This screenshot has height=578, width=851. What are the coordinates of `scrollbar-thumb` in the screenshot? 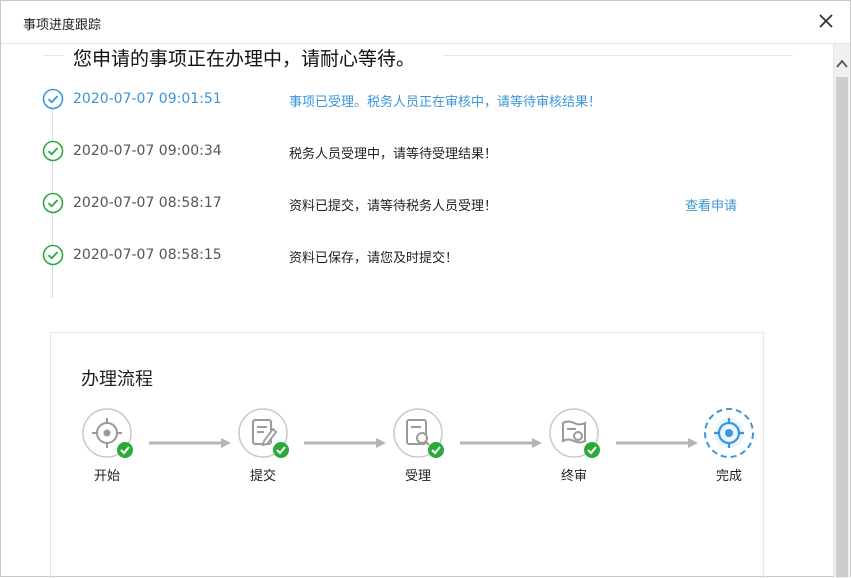 It's located at (842, 327).